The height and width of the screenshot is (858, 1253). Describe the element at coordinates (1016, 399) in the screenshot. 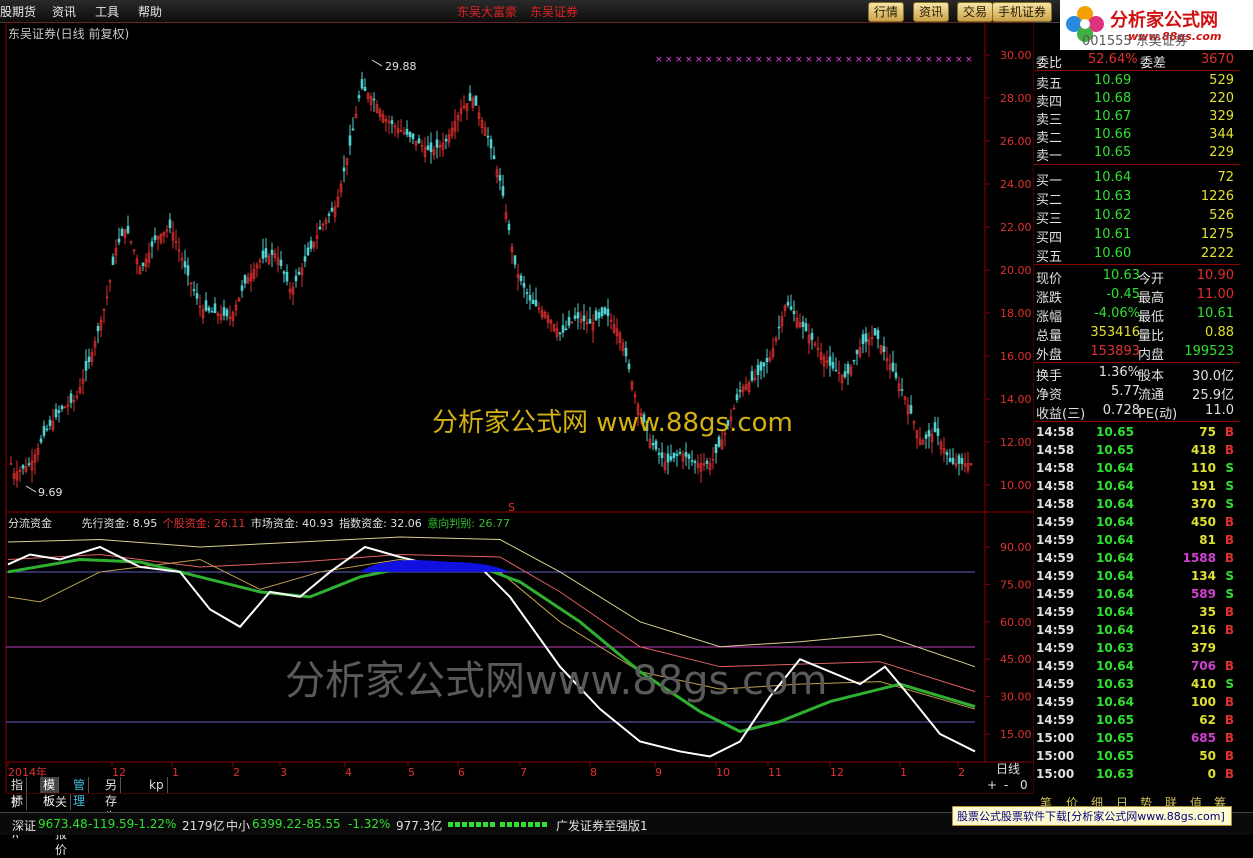

I see `price-label: 14.00` at that location.